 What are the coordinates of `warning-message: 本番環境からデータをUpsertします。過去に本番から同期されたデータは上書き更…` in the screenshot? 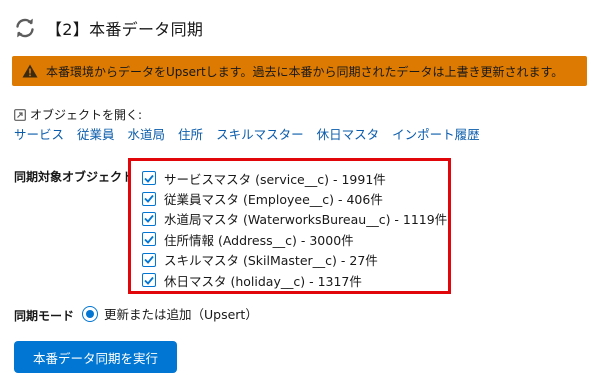 It's located at (305, 71).